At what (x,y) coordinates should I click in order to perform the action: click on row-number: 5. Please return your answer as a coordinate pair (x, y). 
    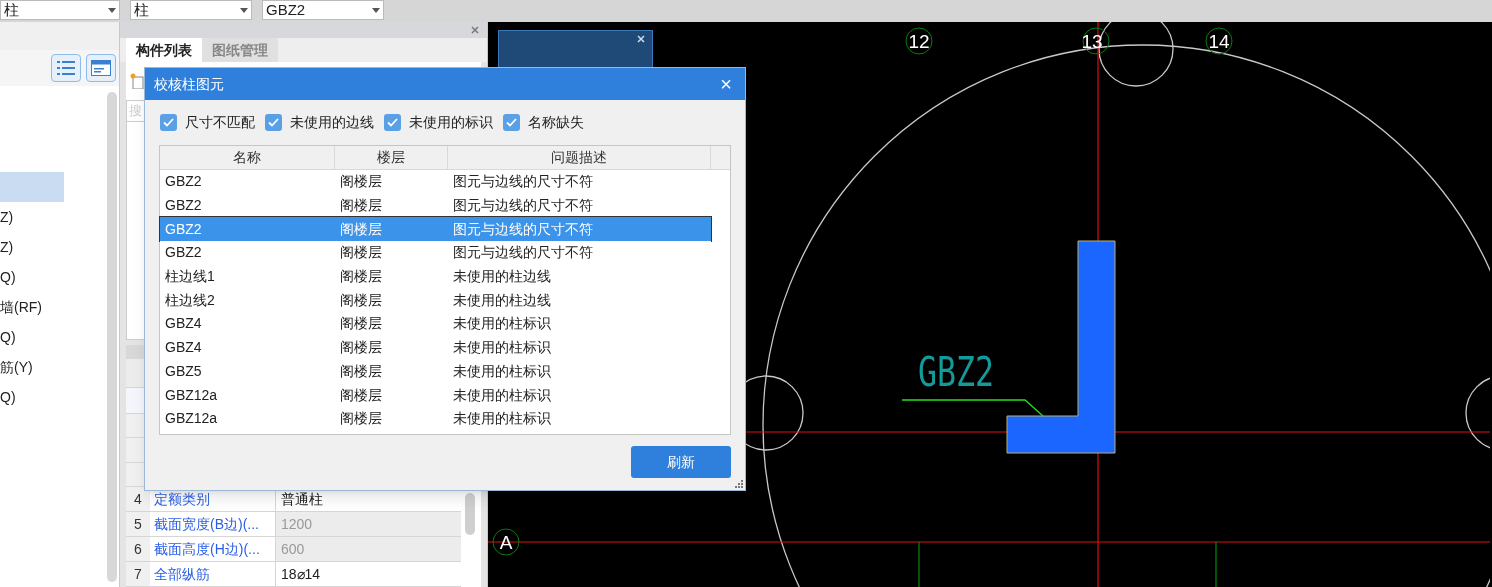
    Looking at the image, I should click on (138, 524).